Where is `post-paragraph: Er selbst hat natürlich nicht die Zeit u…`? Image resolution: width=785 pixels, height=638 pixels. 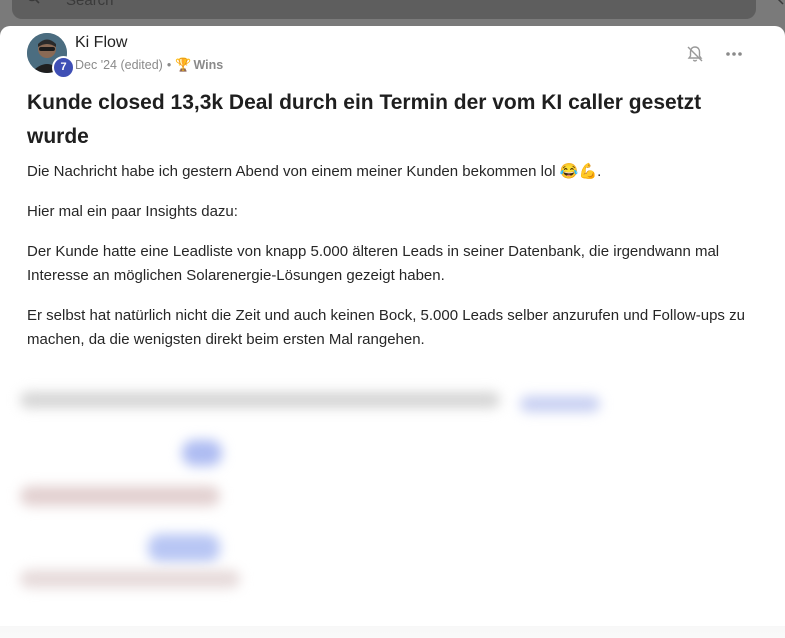 post-paragraph: Er selbst hat natürlich nicht die Zeit u… is located at coordinates (386, 327).